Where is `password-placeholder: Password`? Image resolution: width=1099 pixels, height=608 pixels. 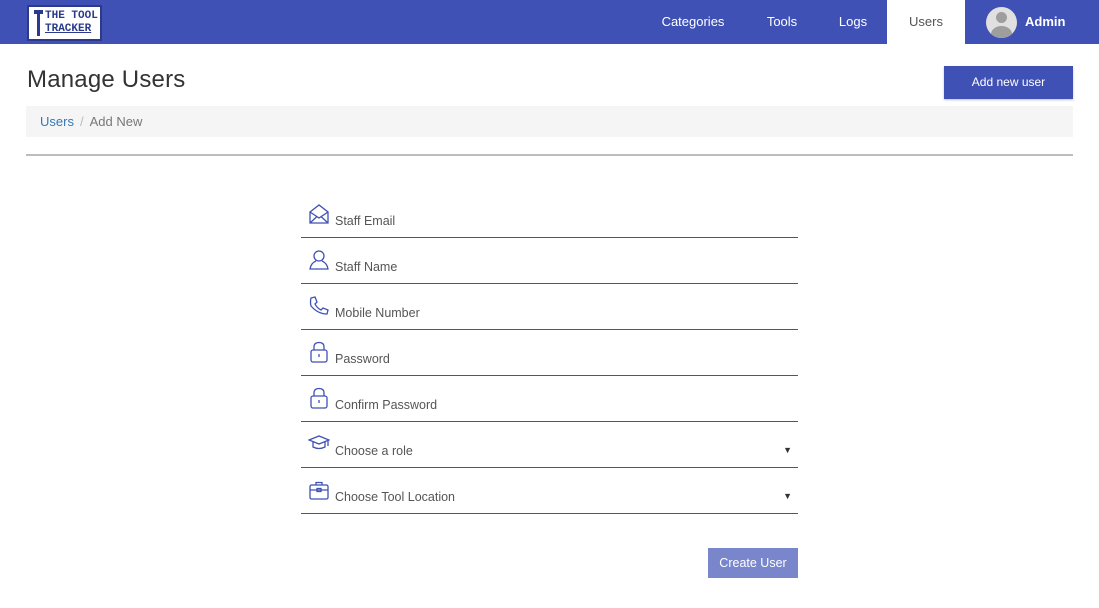
password-placeholder: Password is located at coordinates (362, 359).